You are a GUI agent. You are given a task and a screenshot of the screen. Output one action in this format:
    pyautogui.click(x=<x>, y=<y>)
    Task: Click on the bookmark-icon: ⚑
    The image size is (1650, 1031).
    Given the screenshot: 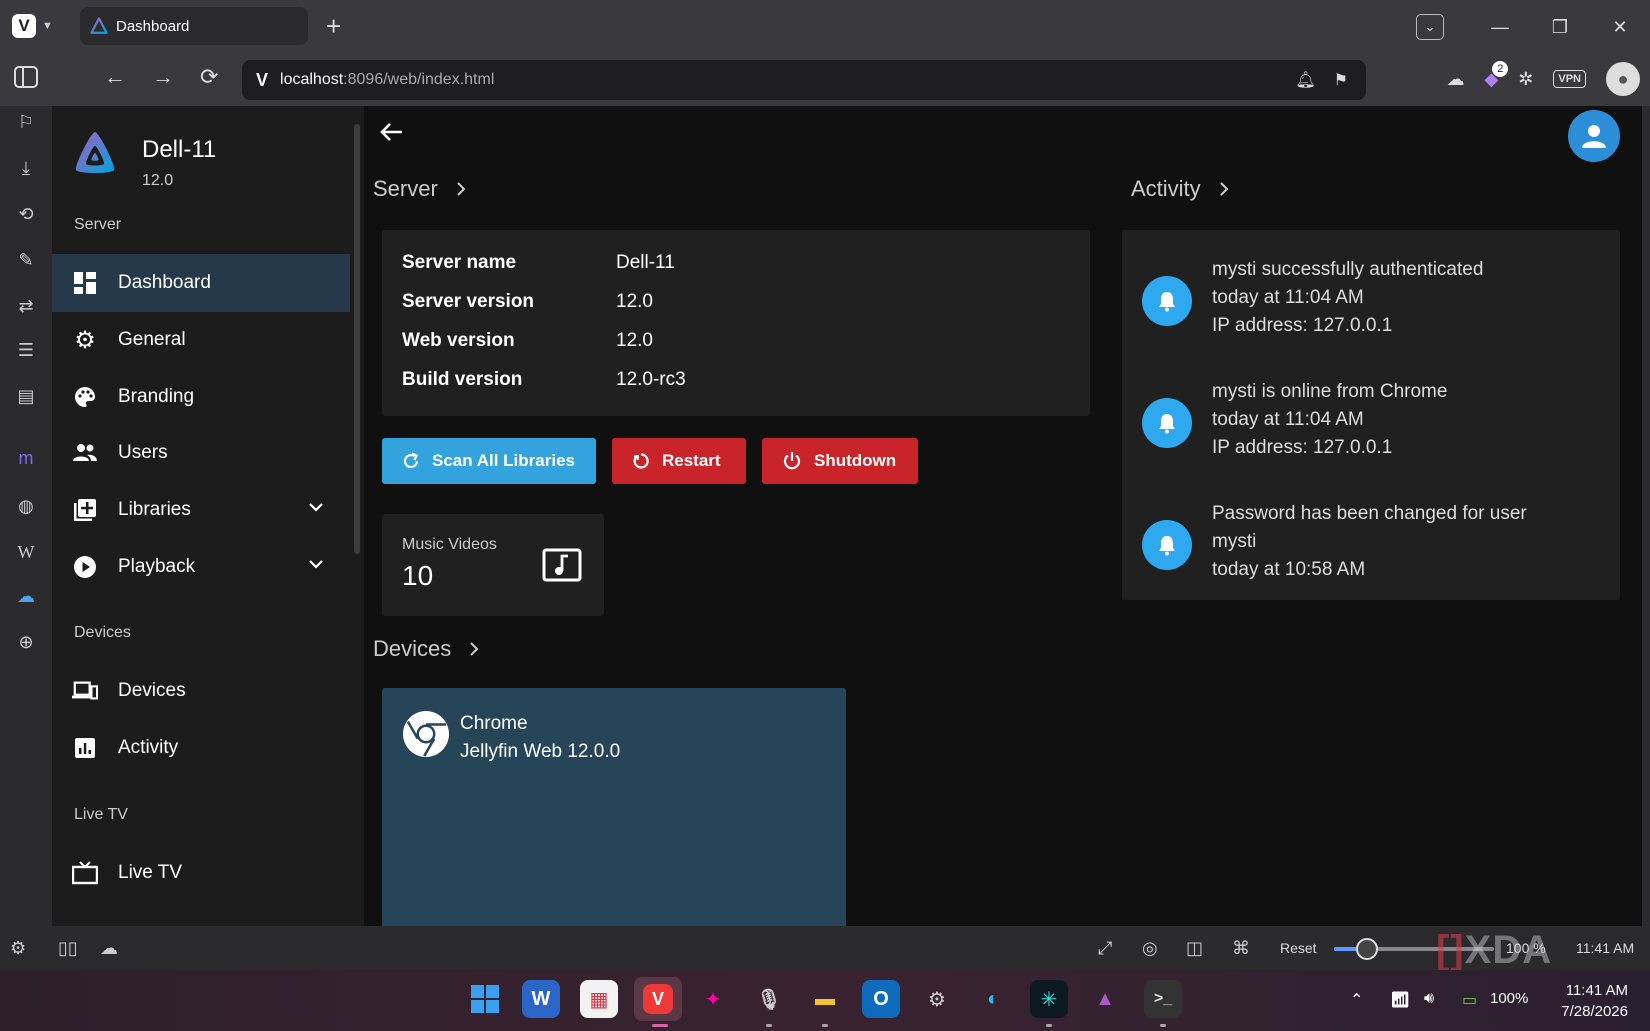 What is the action you would take?
    pyautogui.click(x=1341, y=80)
    